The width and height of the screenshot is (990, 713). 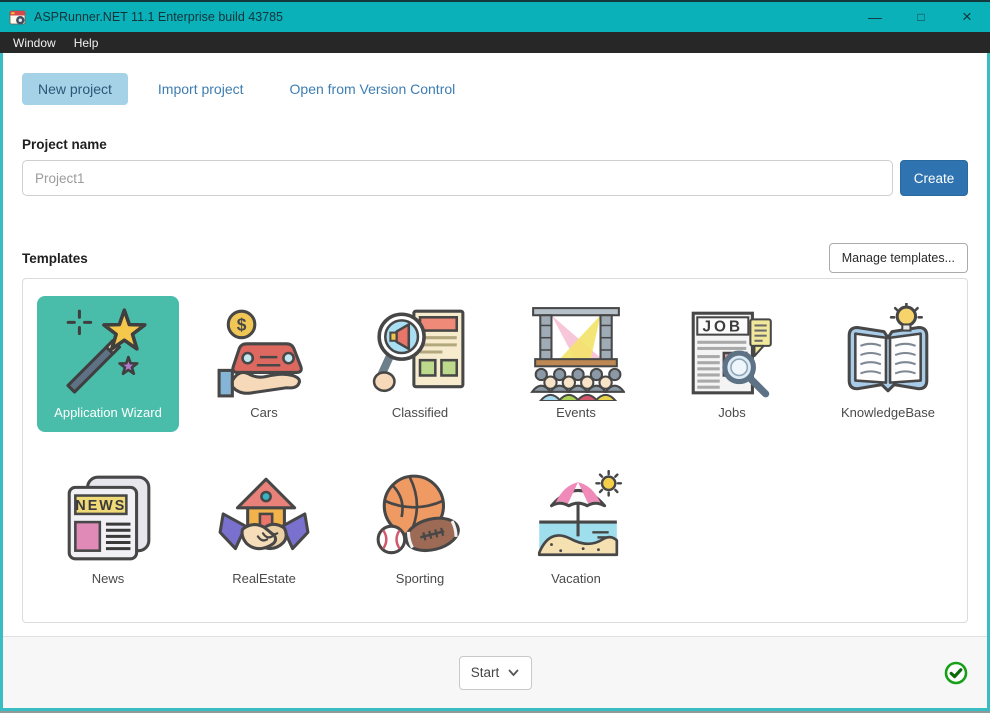 What do you see at coordinates (888, 412) in the screenshot?
I see `template-label: KnowledgeBase` at bounding box center [888, 412].